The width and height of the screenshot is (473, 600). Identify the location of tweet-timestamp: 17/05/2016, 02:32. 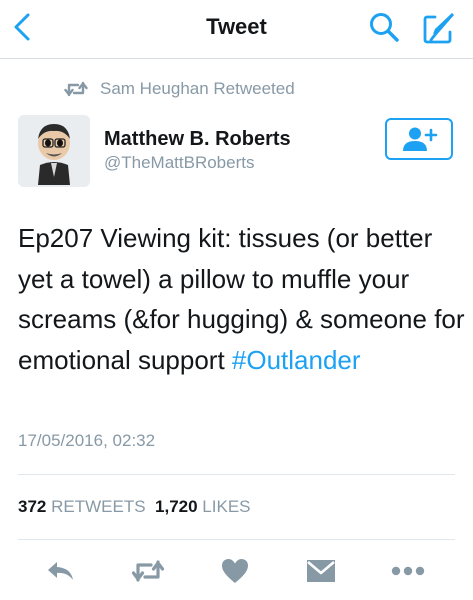
(87, 440).